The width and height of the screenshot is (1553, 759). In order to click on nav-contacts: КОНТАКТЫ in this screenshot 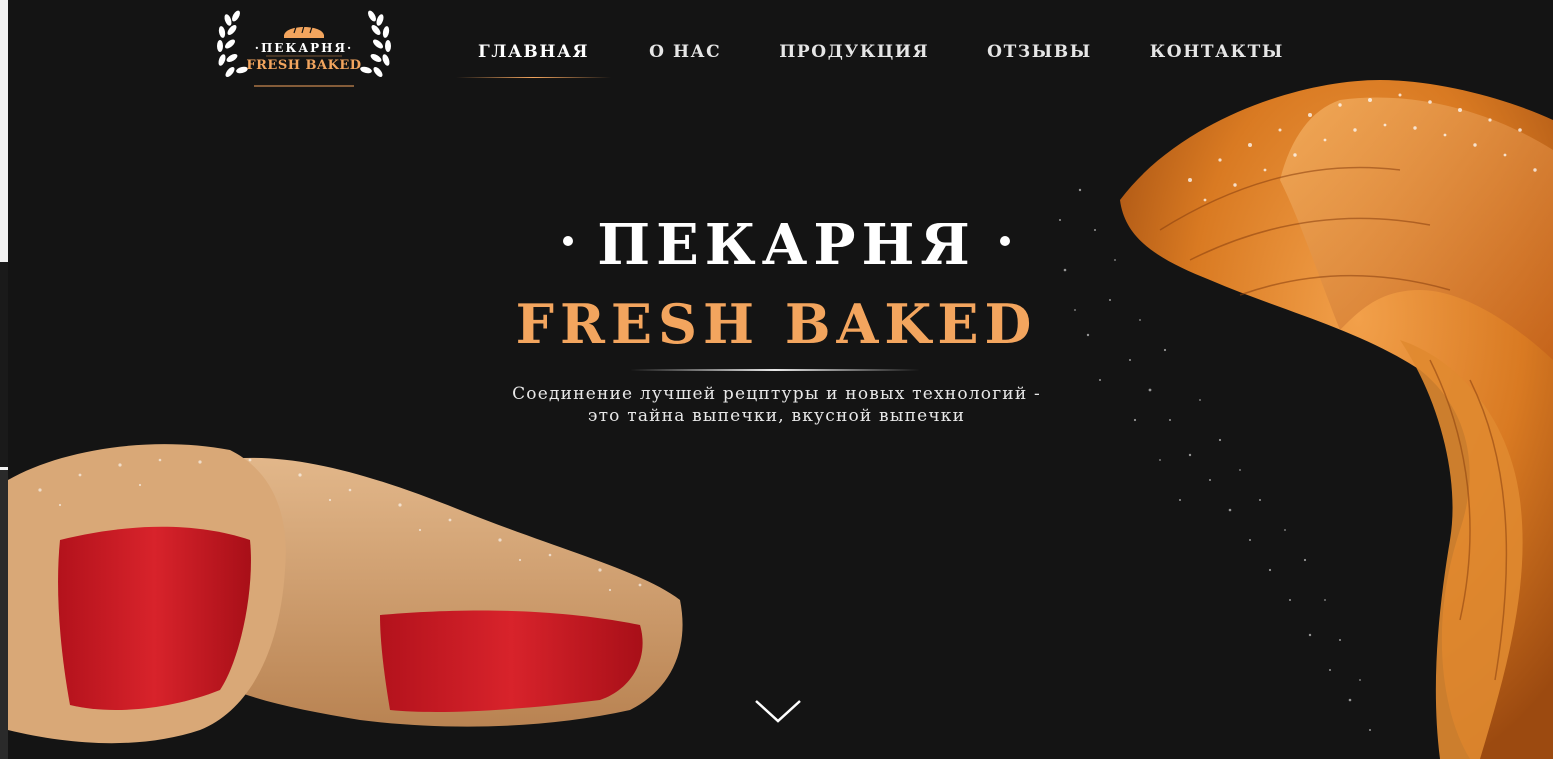, I will do `click(1217, 52)`.